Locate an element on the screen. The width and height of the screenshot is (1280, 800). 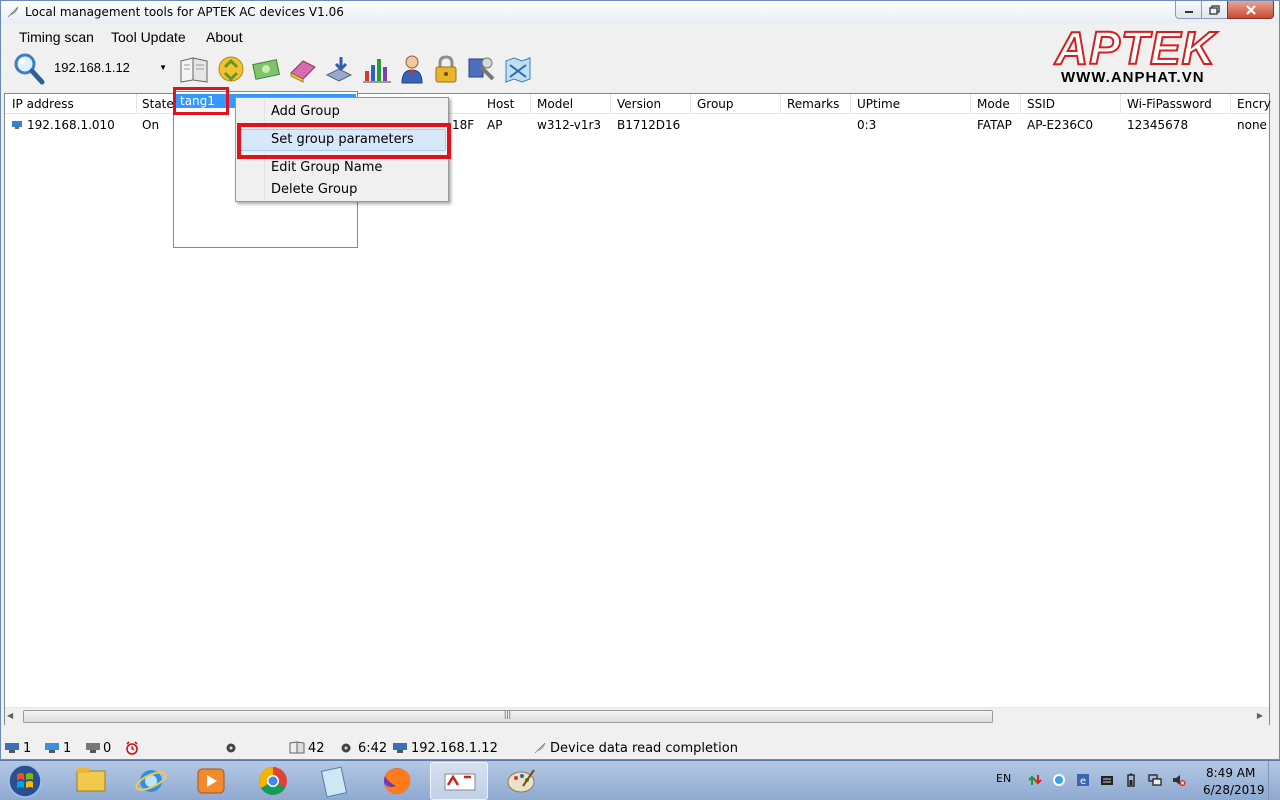
folder-icon is located at coordinates (91, 780).